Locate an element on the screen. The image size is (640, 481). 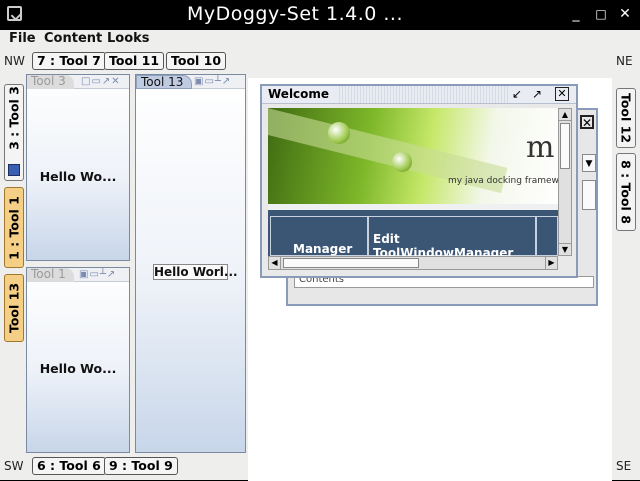
save-icon is located at coordinates (14, 170).